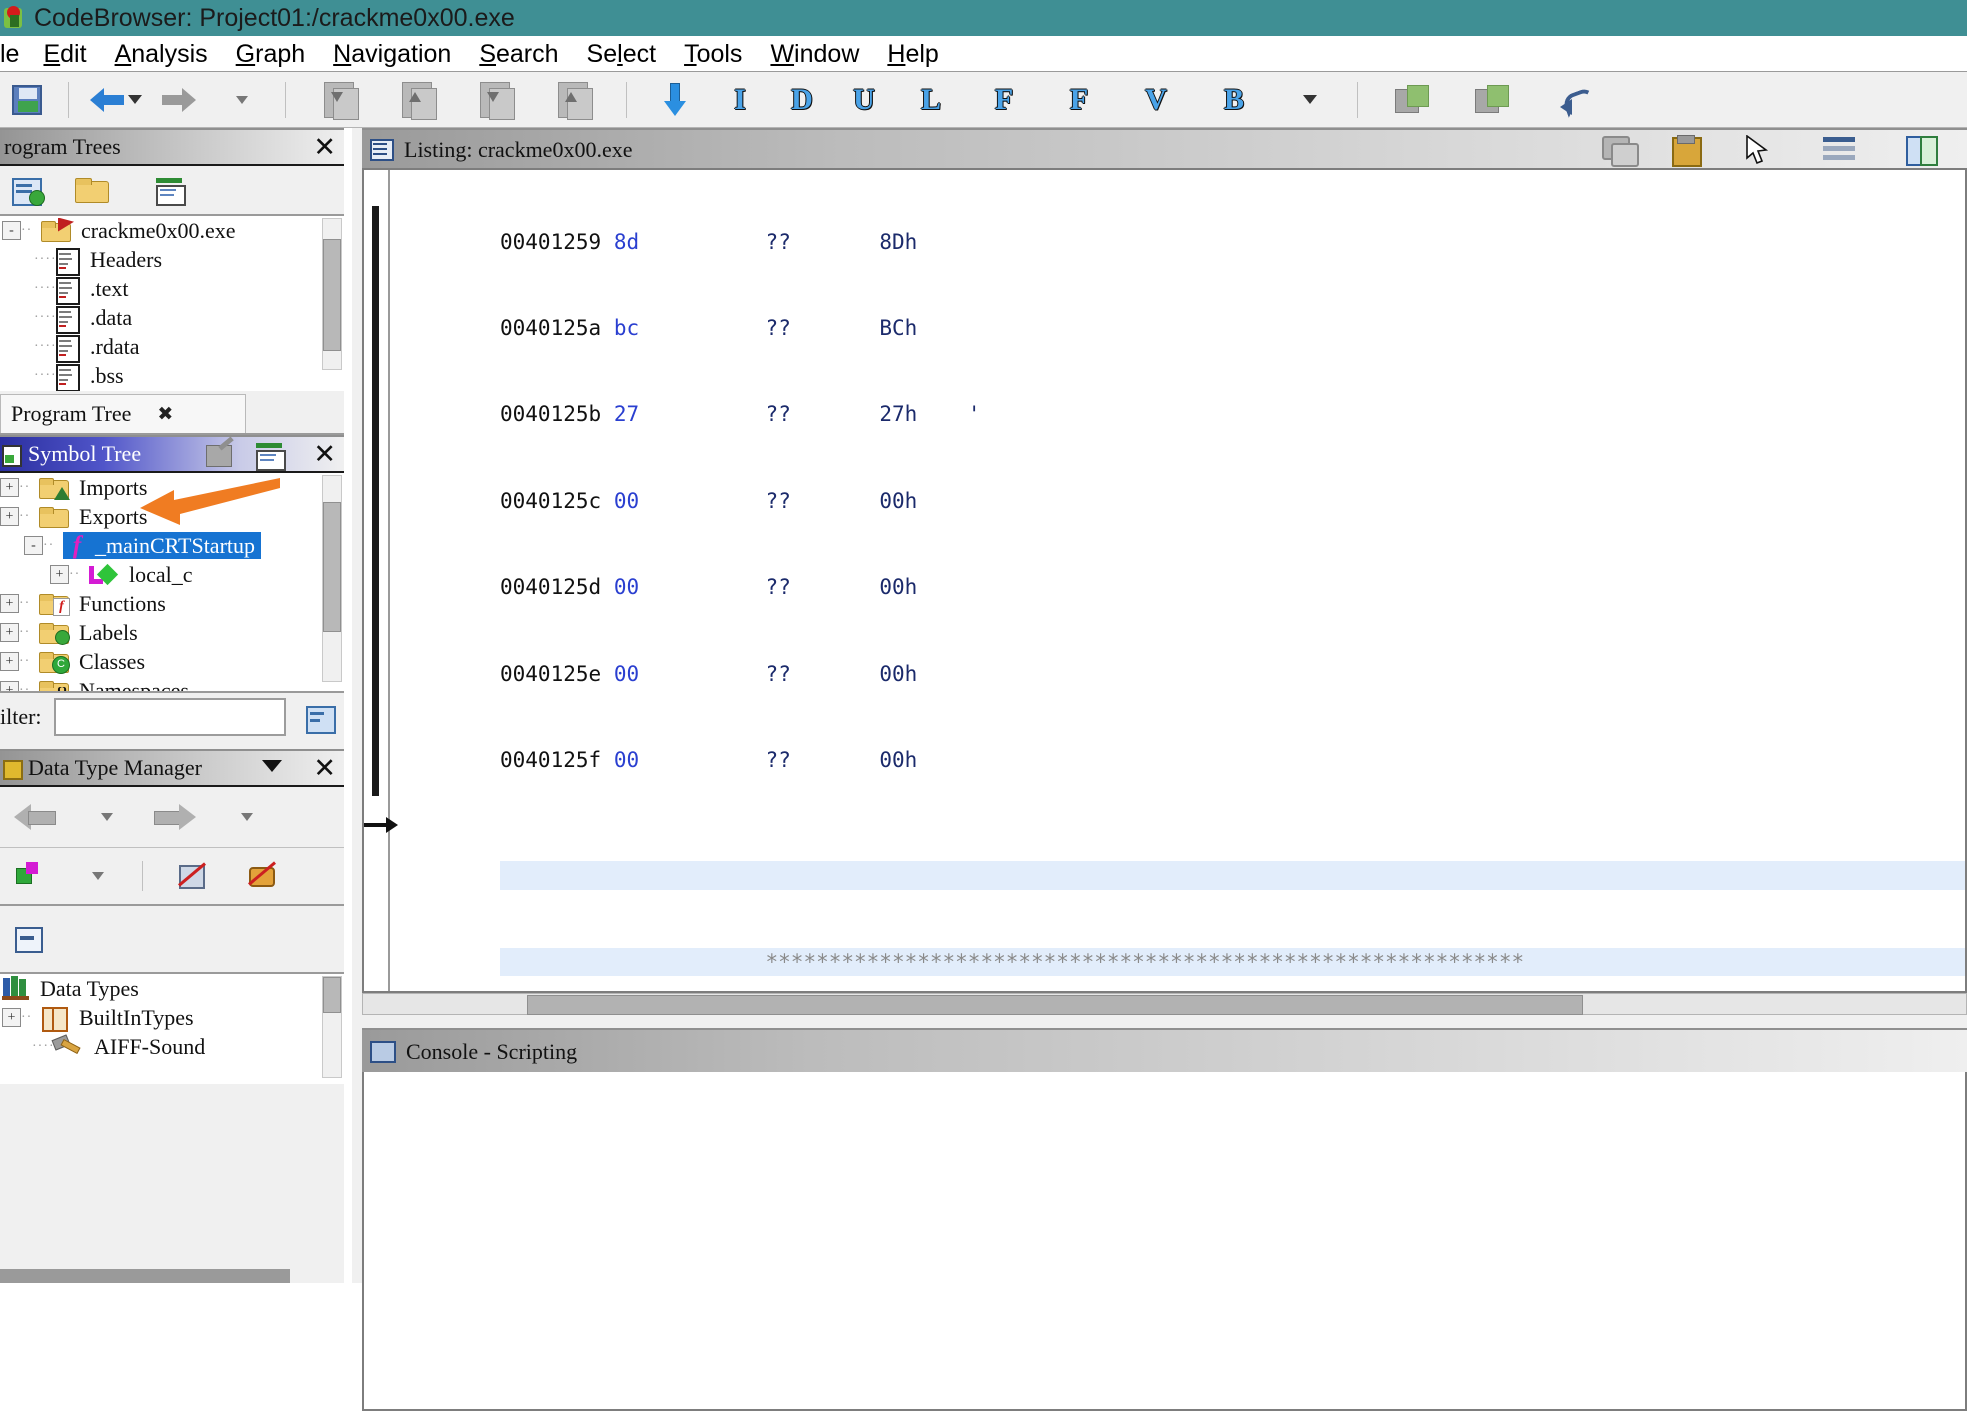 The width and height of the screenshot is (1967, 1411). I want to click on listing-hscrollbar, so click(1164, 1004).